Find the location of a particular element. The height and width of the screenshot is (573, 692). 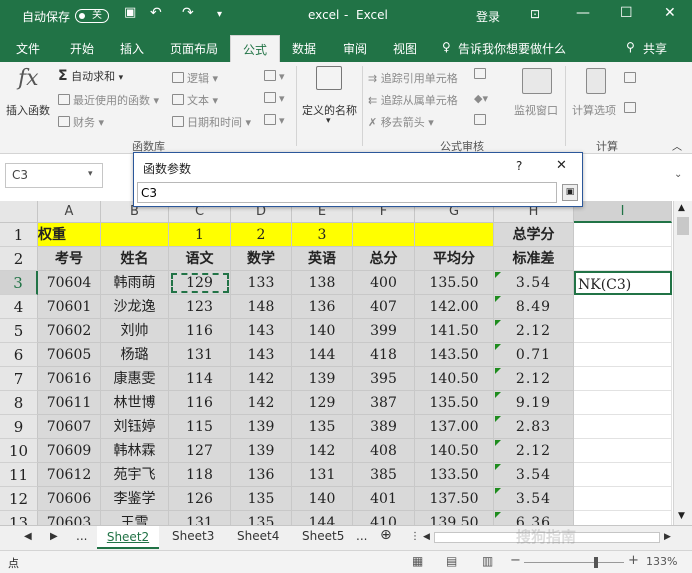

chevron-down-icon: ▾ is located at coordinates (90, 174).